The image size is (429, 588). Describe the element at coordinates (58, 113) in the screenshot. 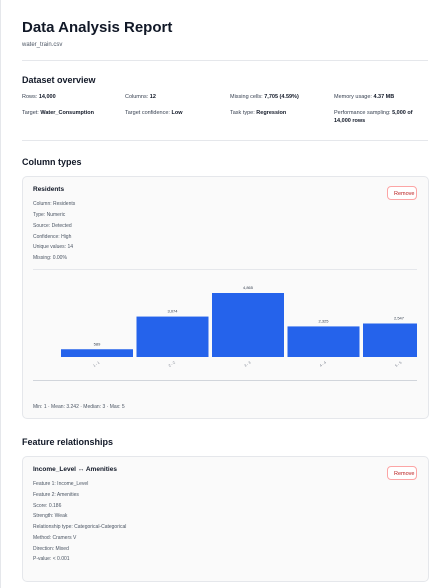

I see `overview-target: Target: Water_Consumption` at that location.